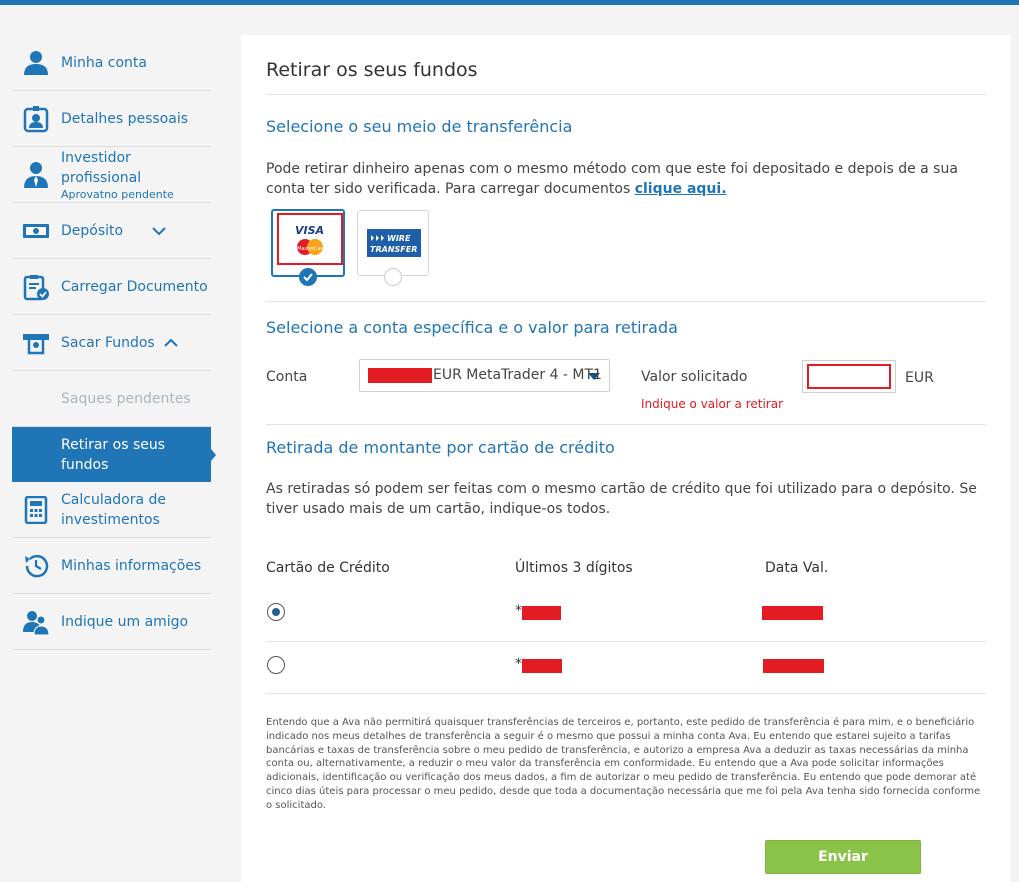 This screenshot has width=1019, height=882. What do you see at coordinates (126, 398) in the screenshot?
I see `sidebar-subitem-label: Saques pendentes` at bounding box center [126, 398].